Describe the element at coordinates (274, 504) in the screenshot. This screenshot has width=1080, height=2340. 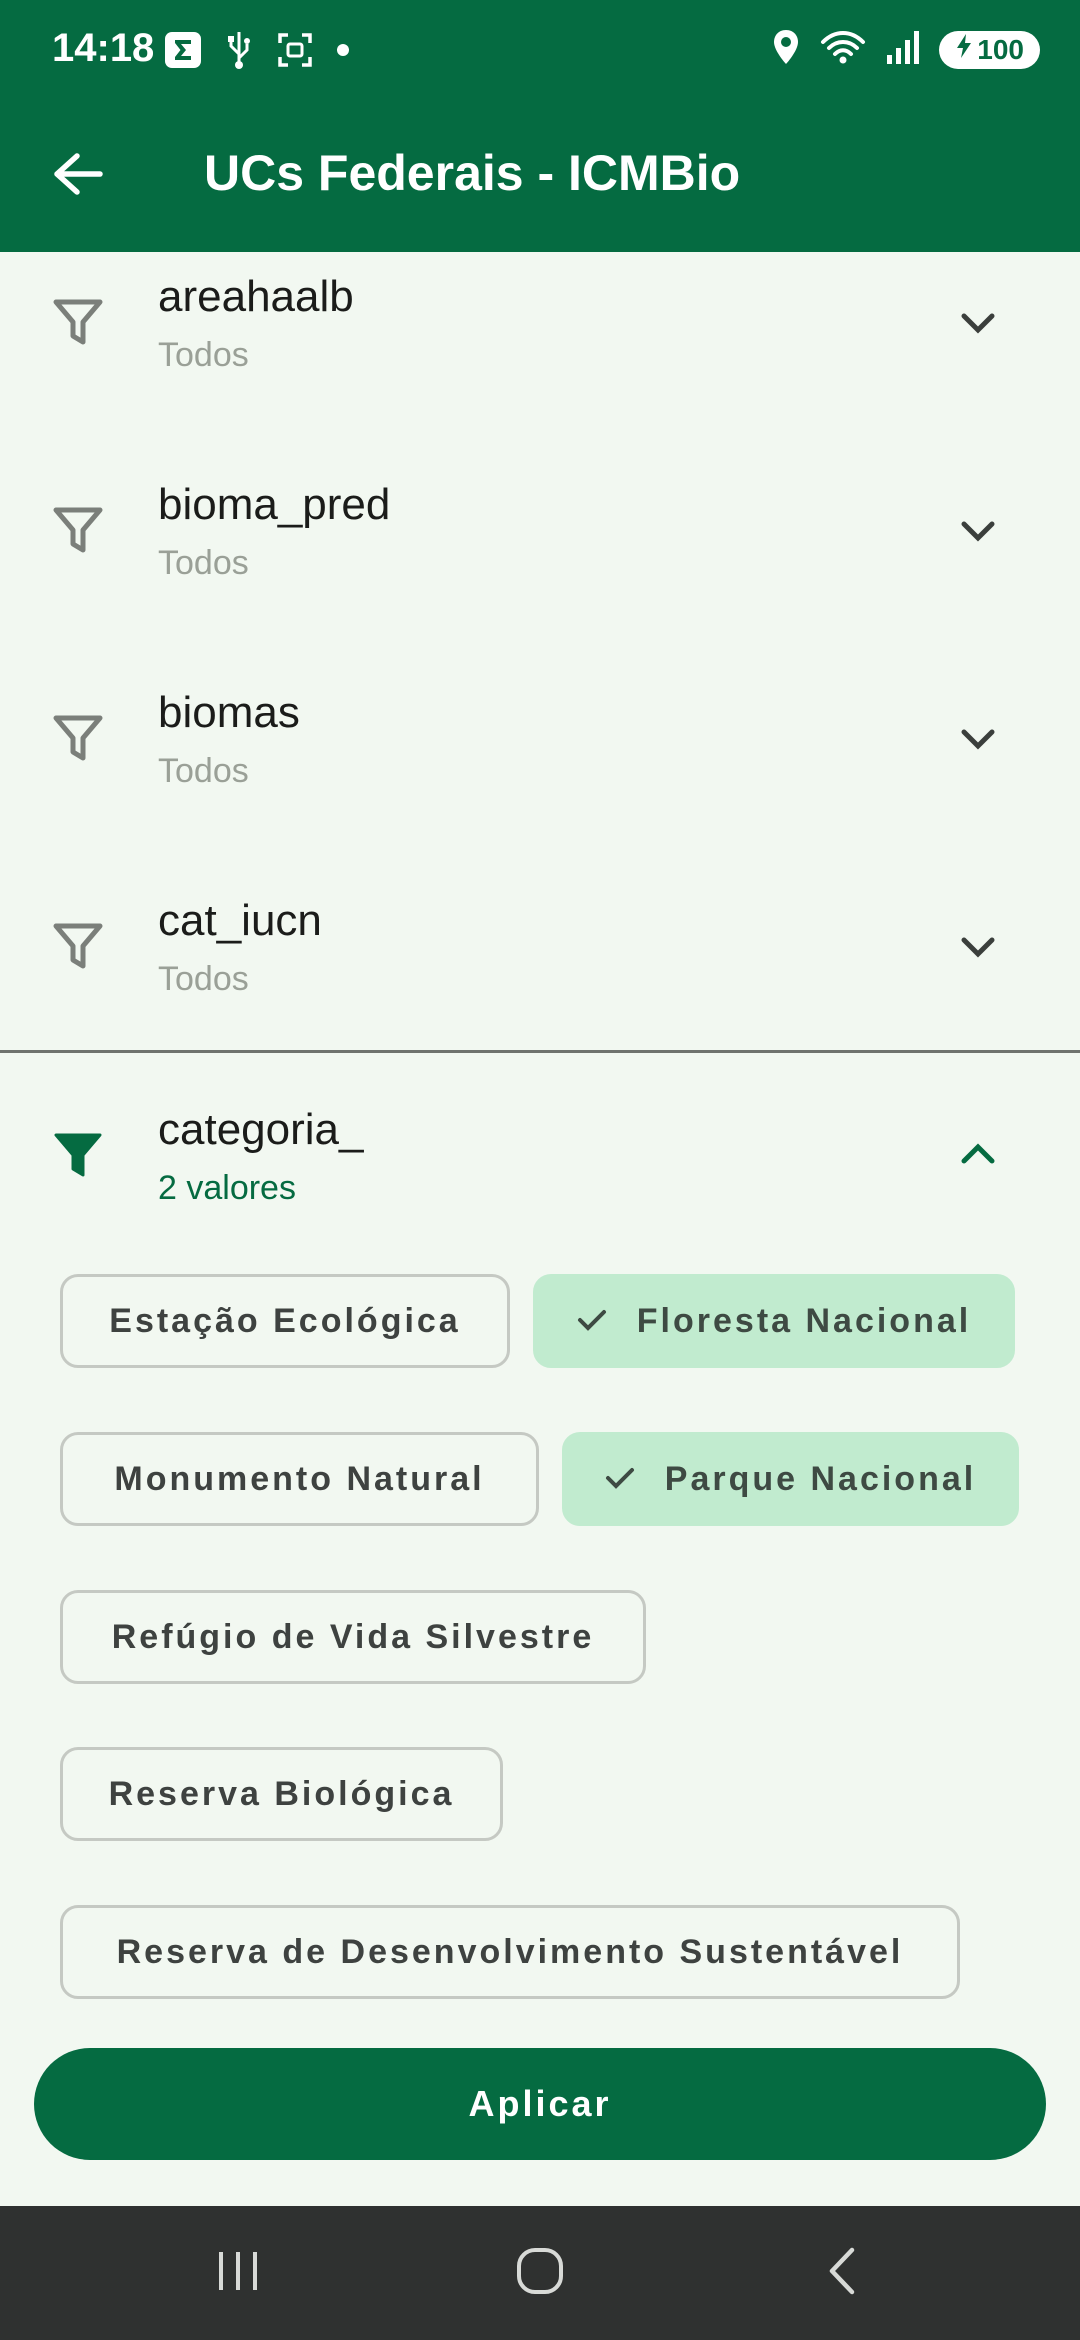
I see `filter-name: bioma_pred` at that location.